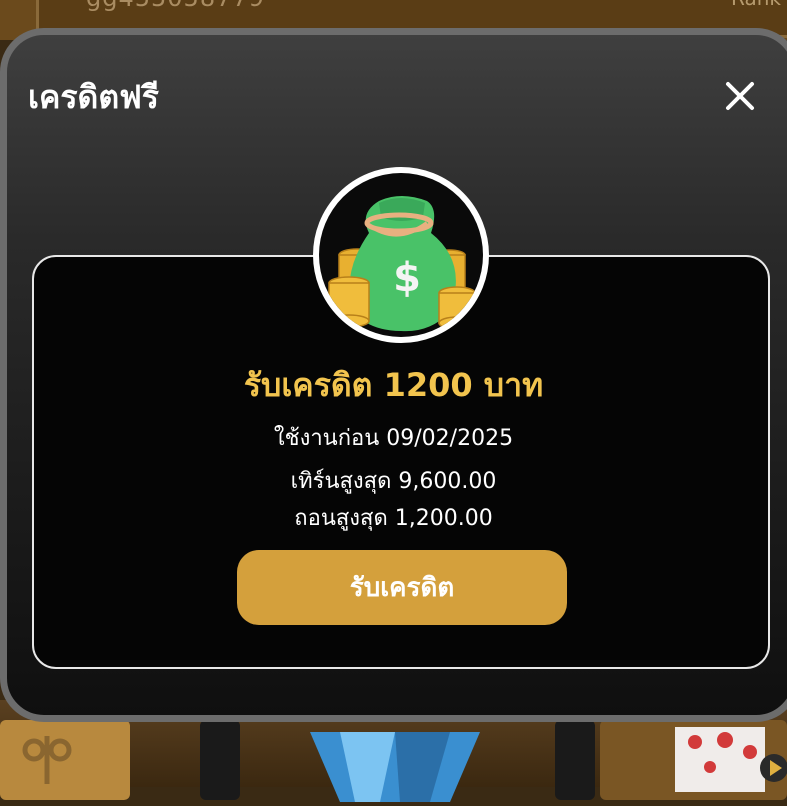 This screenshot has width=787, height=806. I want to click on money-bag-icon: $, so click(401, 255).